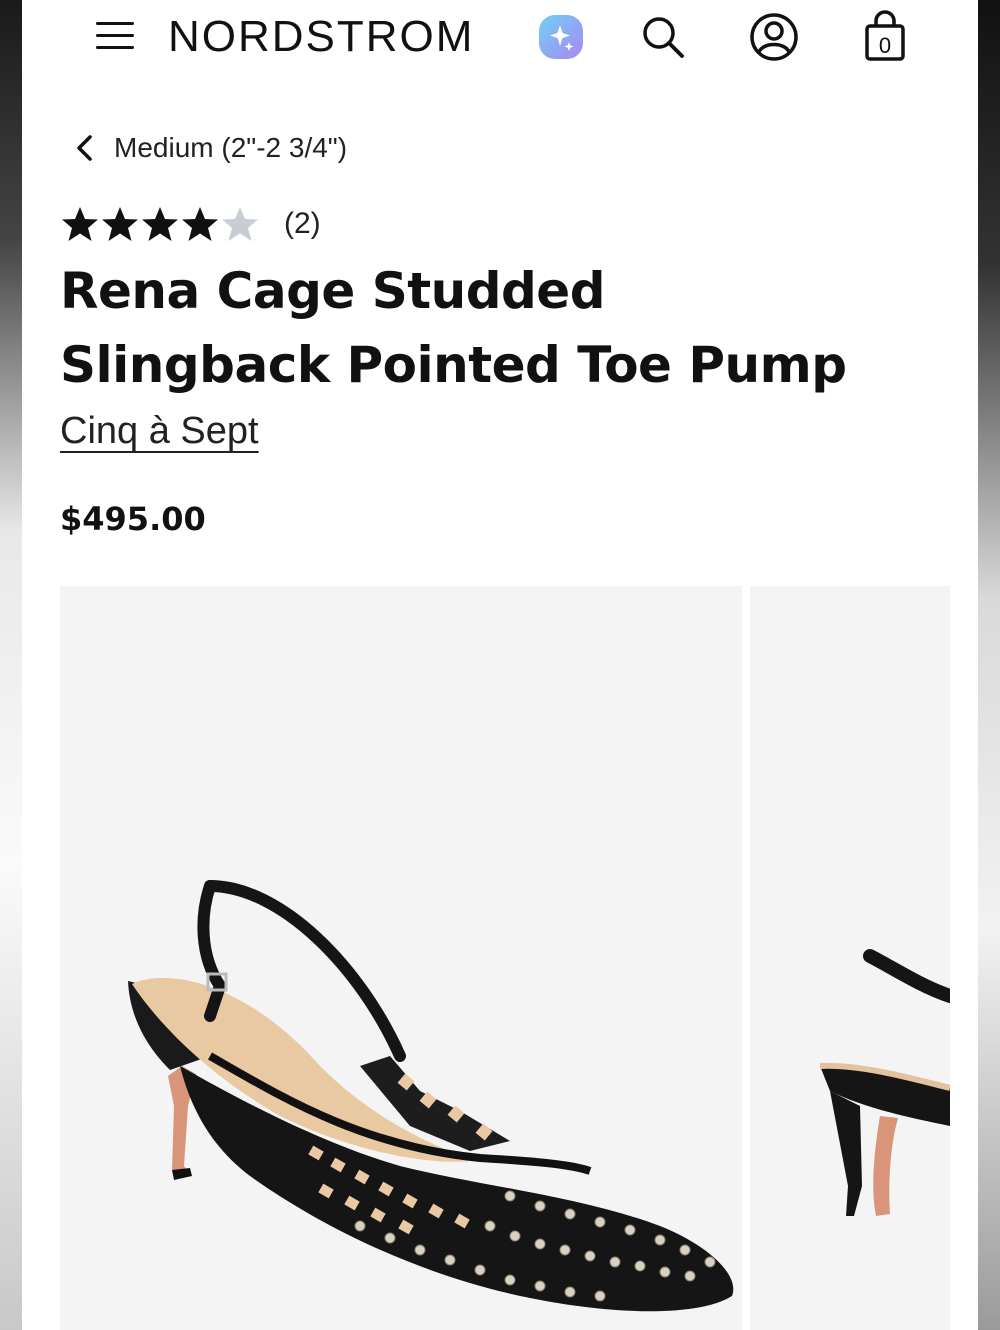  I want to click on star-empty-icon, so click(240, 224).